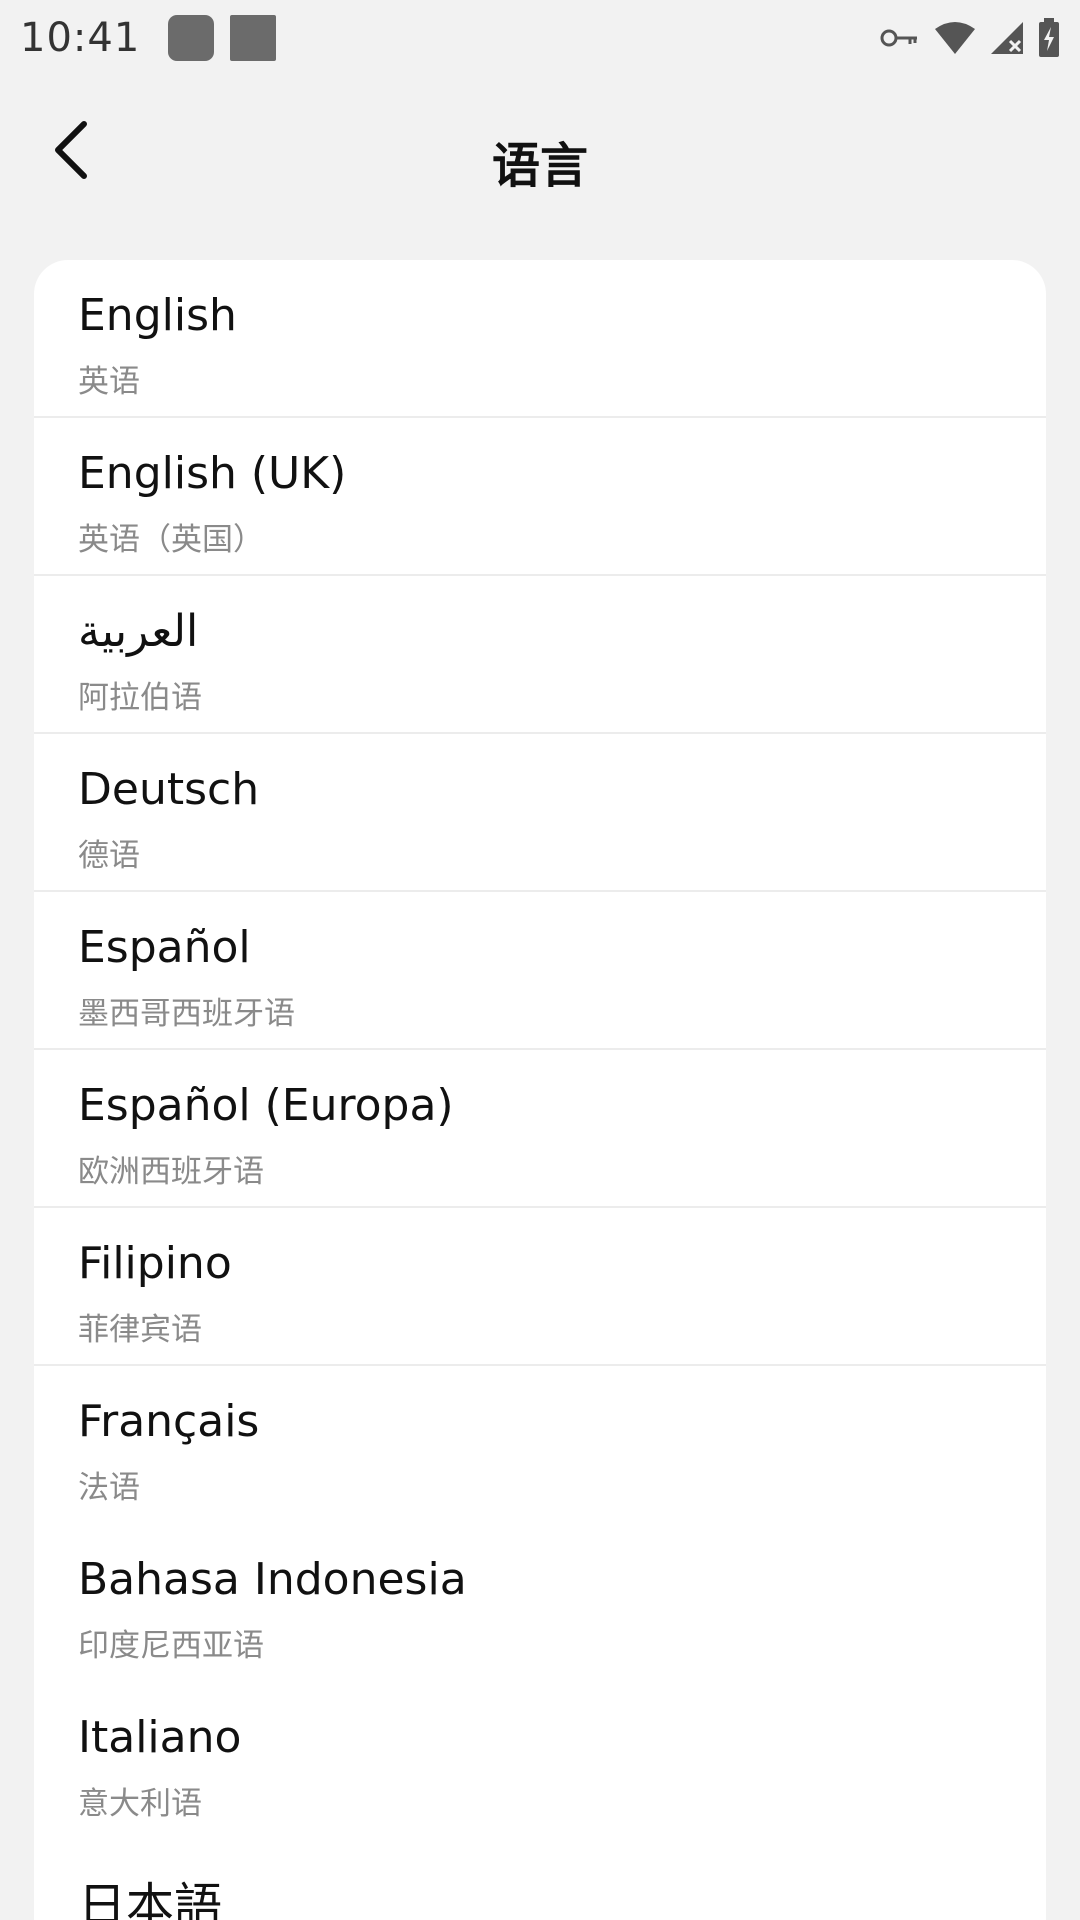 Image resolution: width=1080 pixels, height=1920 pixels. What do you see at coordinates (171, 540) in the screenshot?
I see `language-subtitle: 英语（英国）` at bounding box center [171, 540].